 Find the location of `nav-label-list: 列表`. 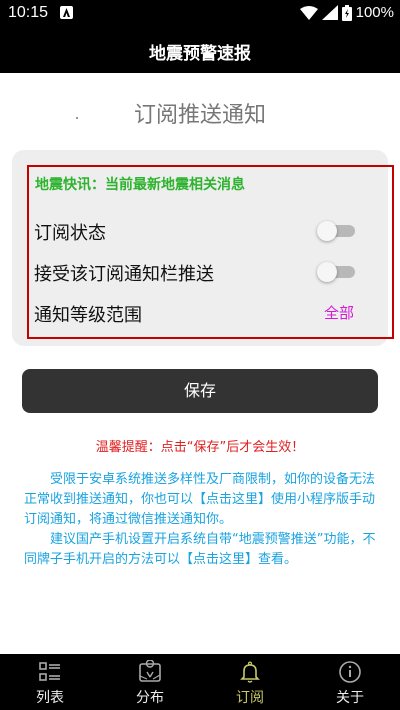

nav-label-list: 列表 is located at coordinates (50, 698).